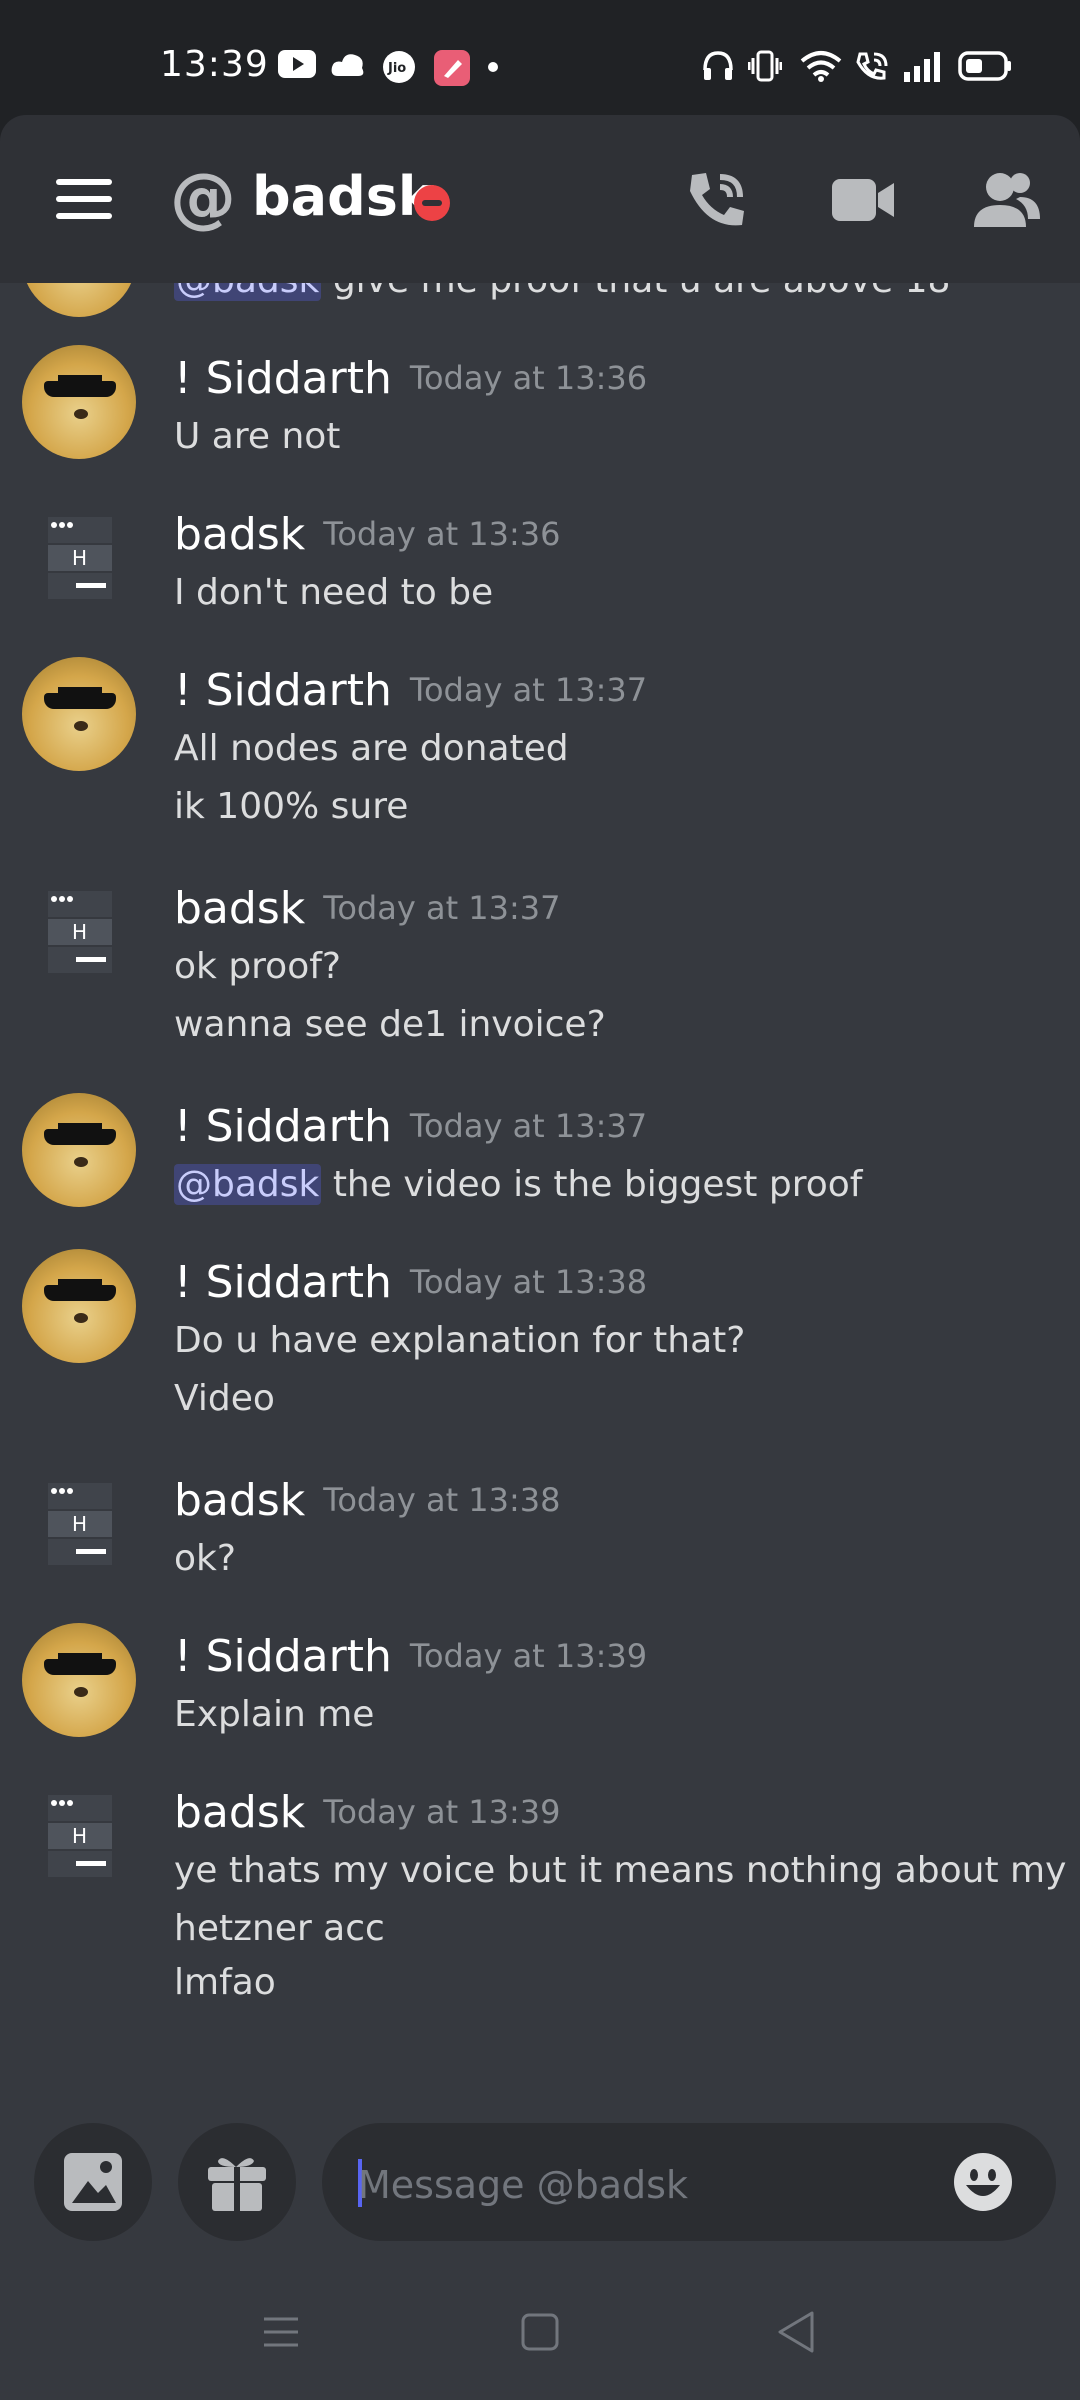  I want to click on status-time: 13:39, so click(214, 64).